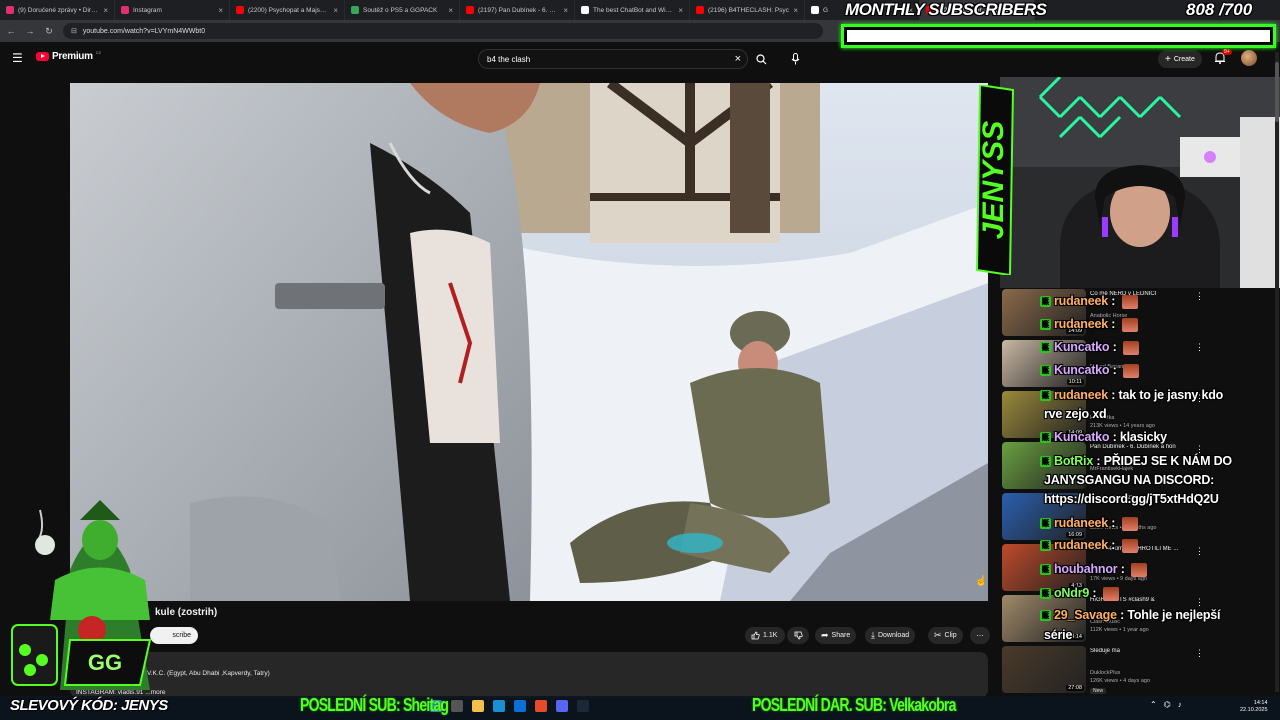 This screenshot has height=720, width=1280. Describe the element at coordinates (11, 31) in the screenshot. I see `back-icon: ←` at that location.